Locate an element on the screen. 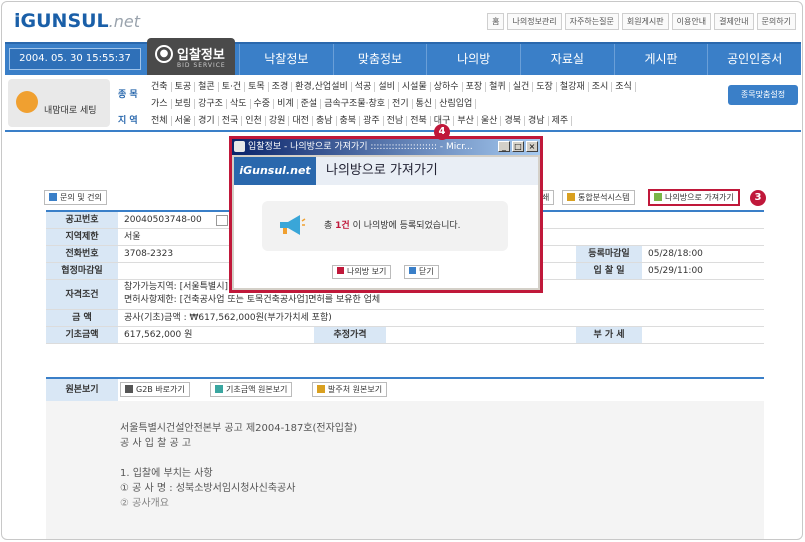 The image size is (805, 542). category-item: 토·건 is located at coordinates (232, 87).